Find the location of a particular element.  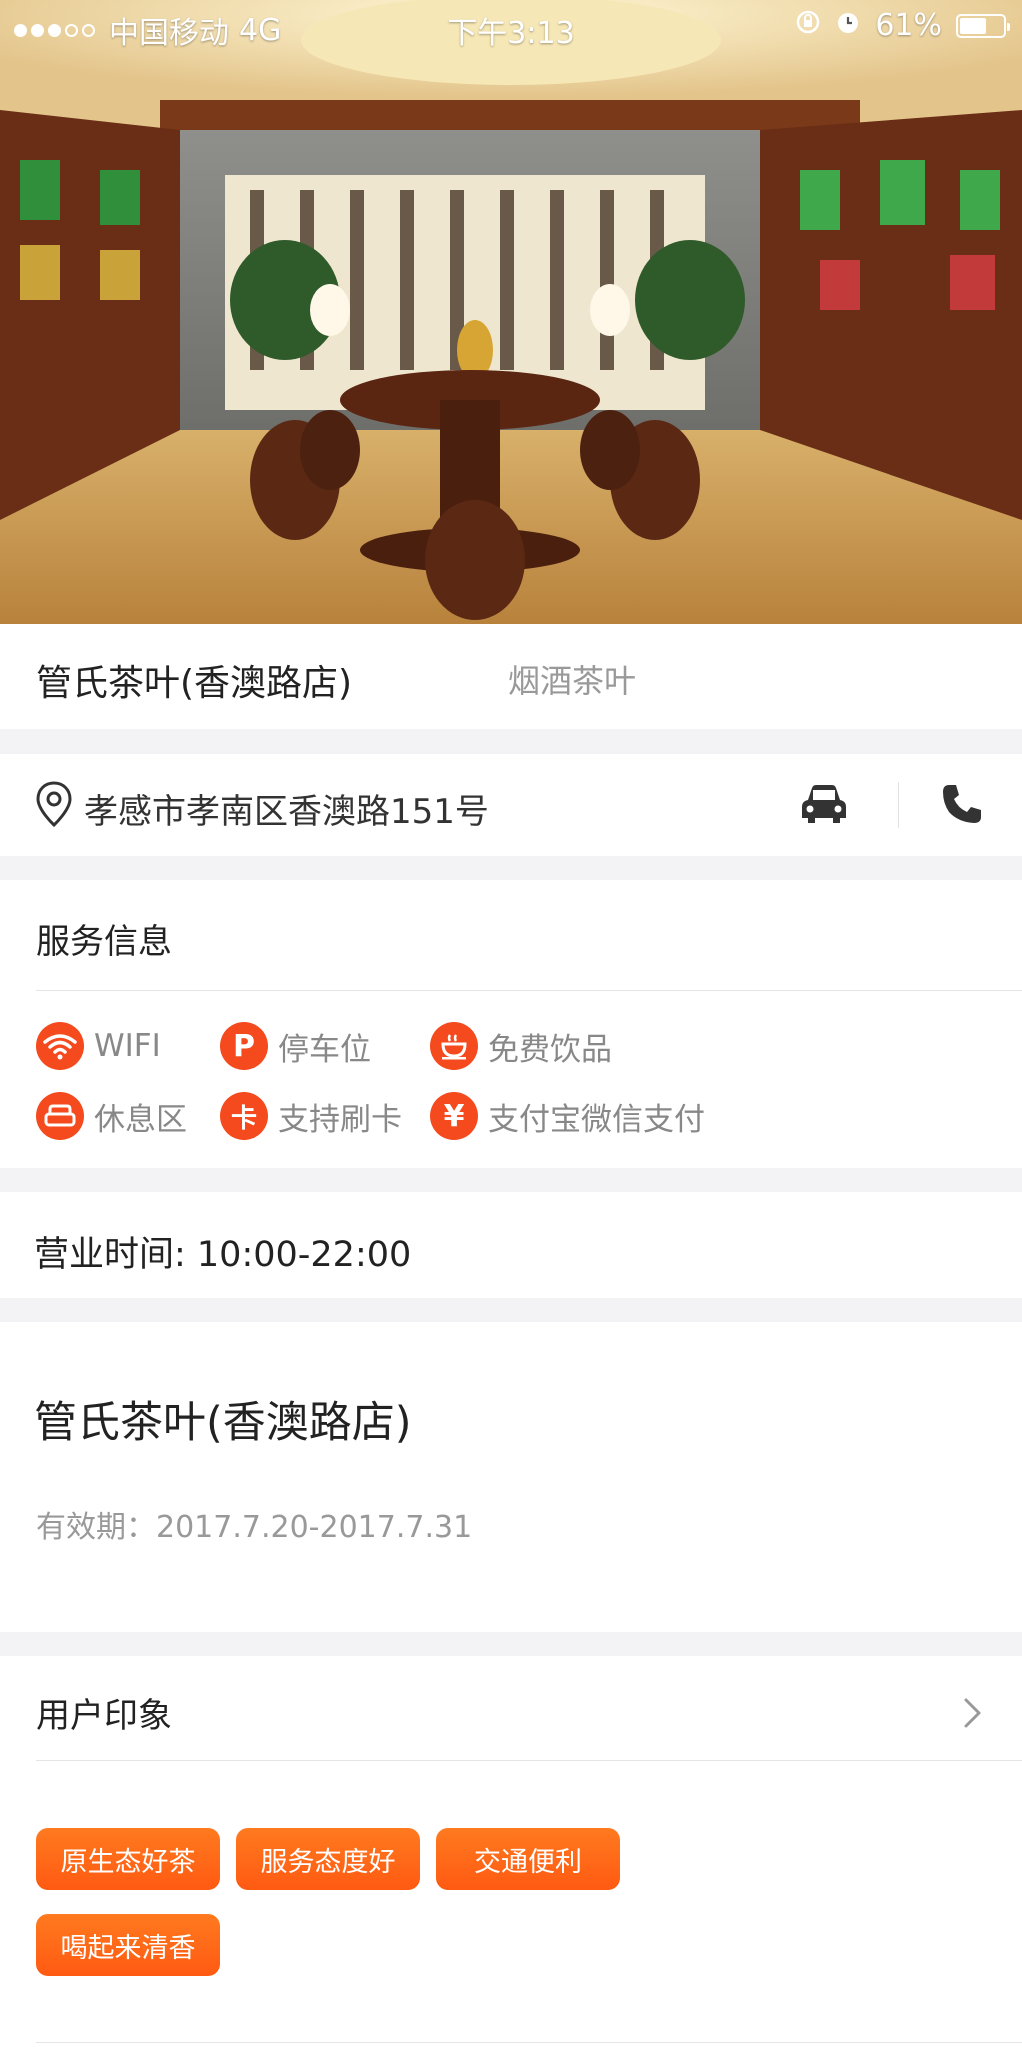

map-pin-icon is located at coordinates (54, 806).